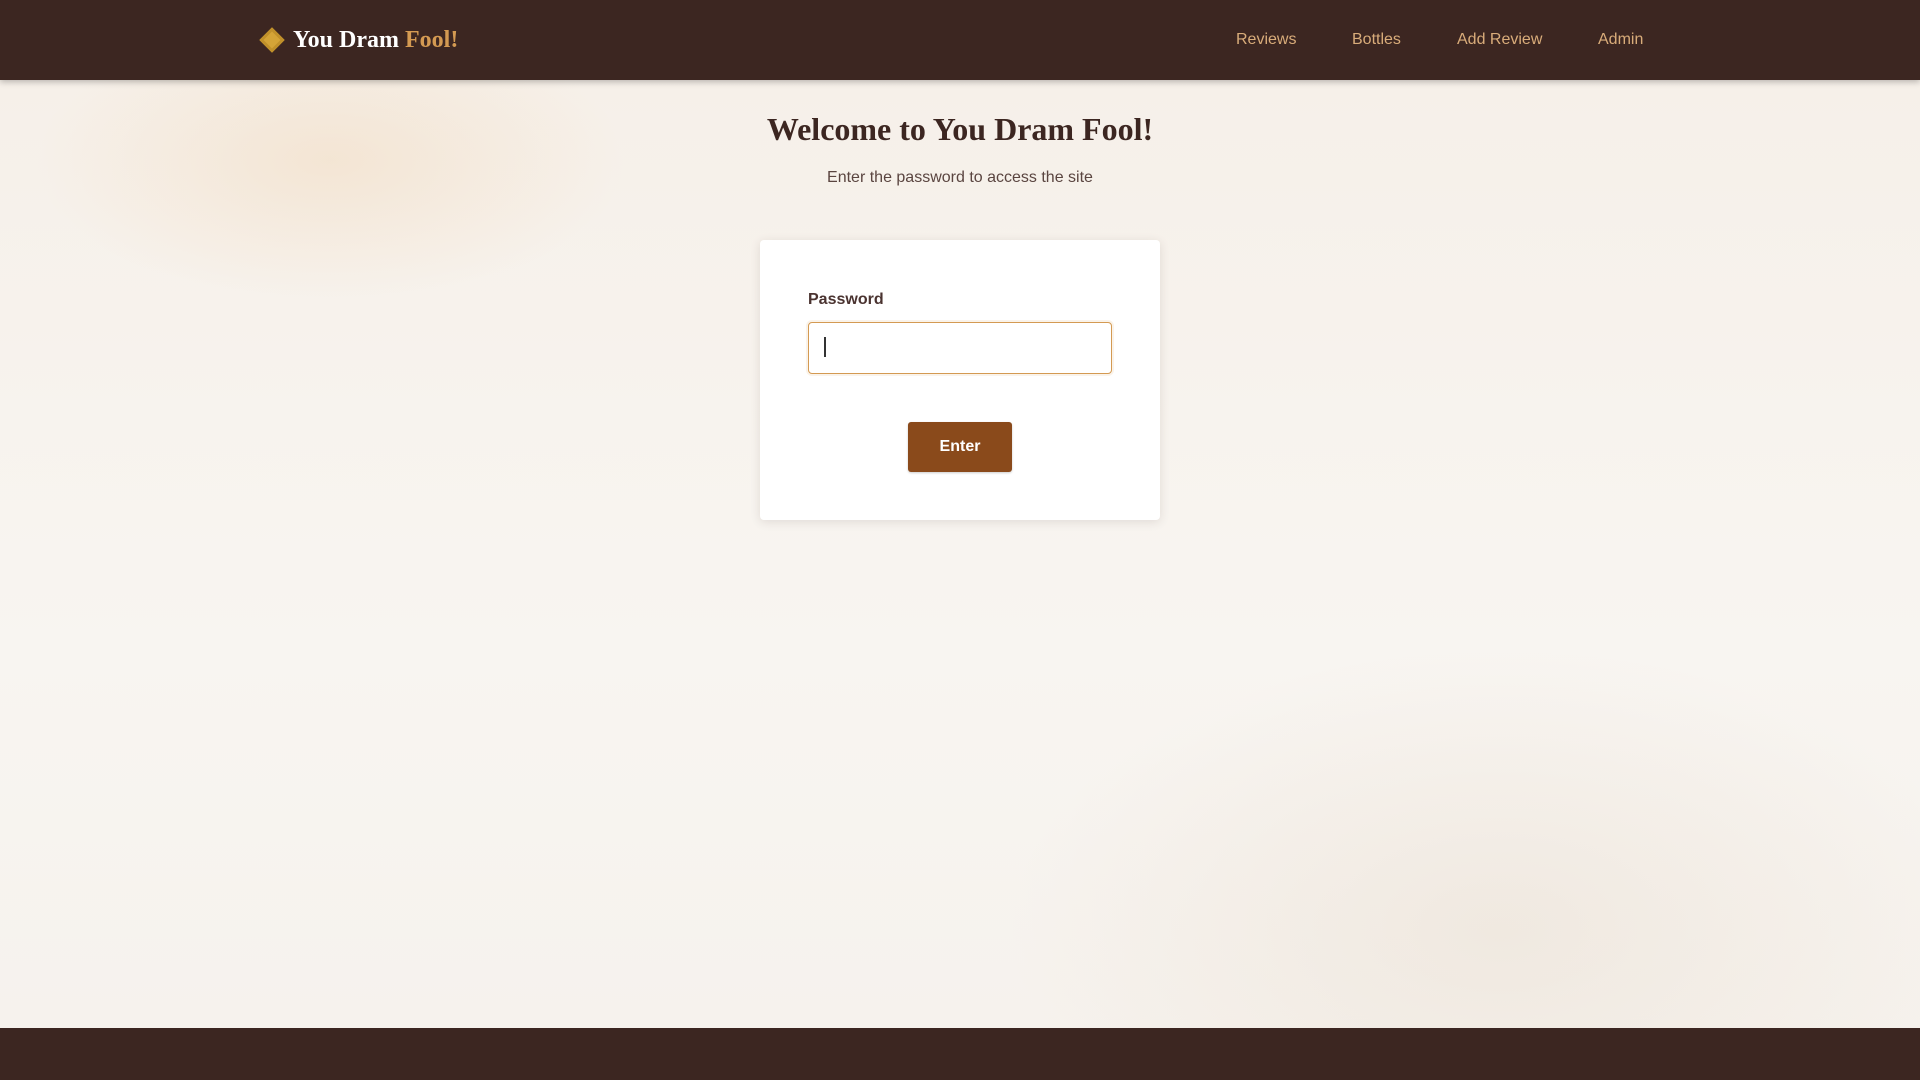 This screenshot has height=1080, width=1920. Describe the element at coordinates (1266, 40) in the screenshot. I see `nav-reviews: Reviews` at that location.